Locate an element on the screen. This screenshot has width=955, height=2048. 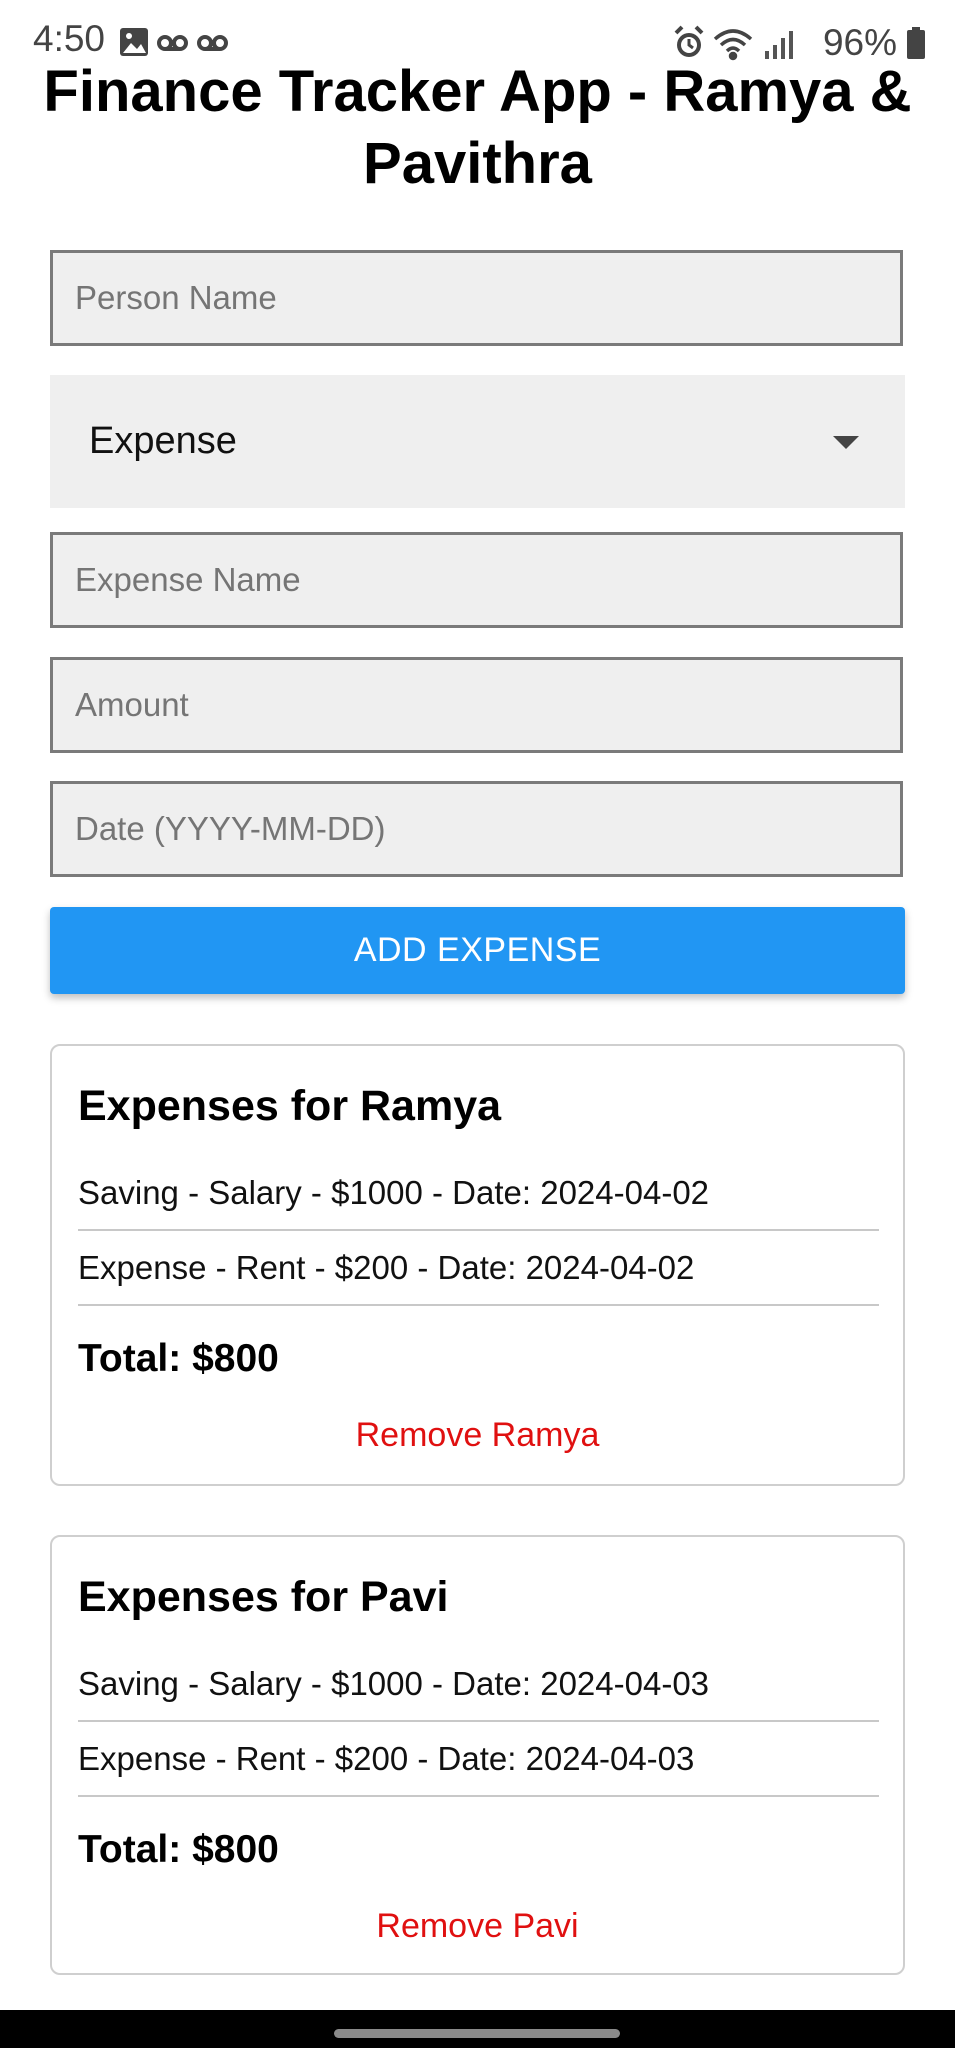
type-select-value: Expense is located at coordinates (163, 441).